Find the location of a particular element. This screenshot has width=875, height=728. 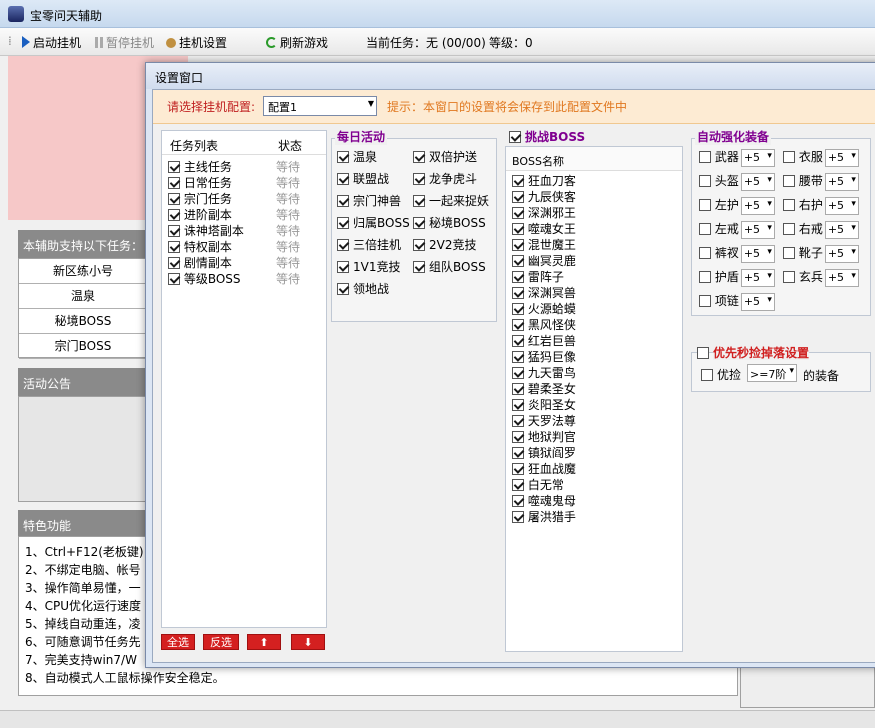

daily-checkbox: 温泉 is located at coordinates (357, 156).